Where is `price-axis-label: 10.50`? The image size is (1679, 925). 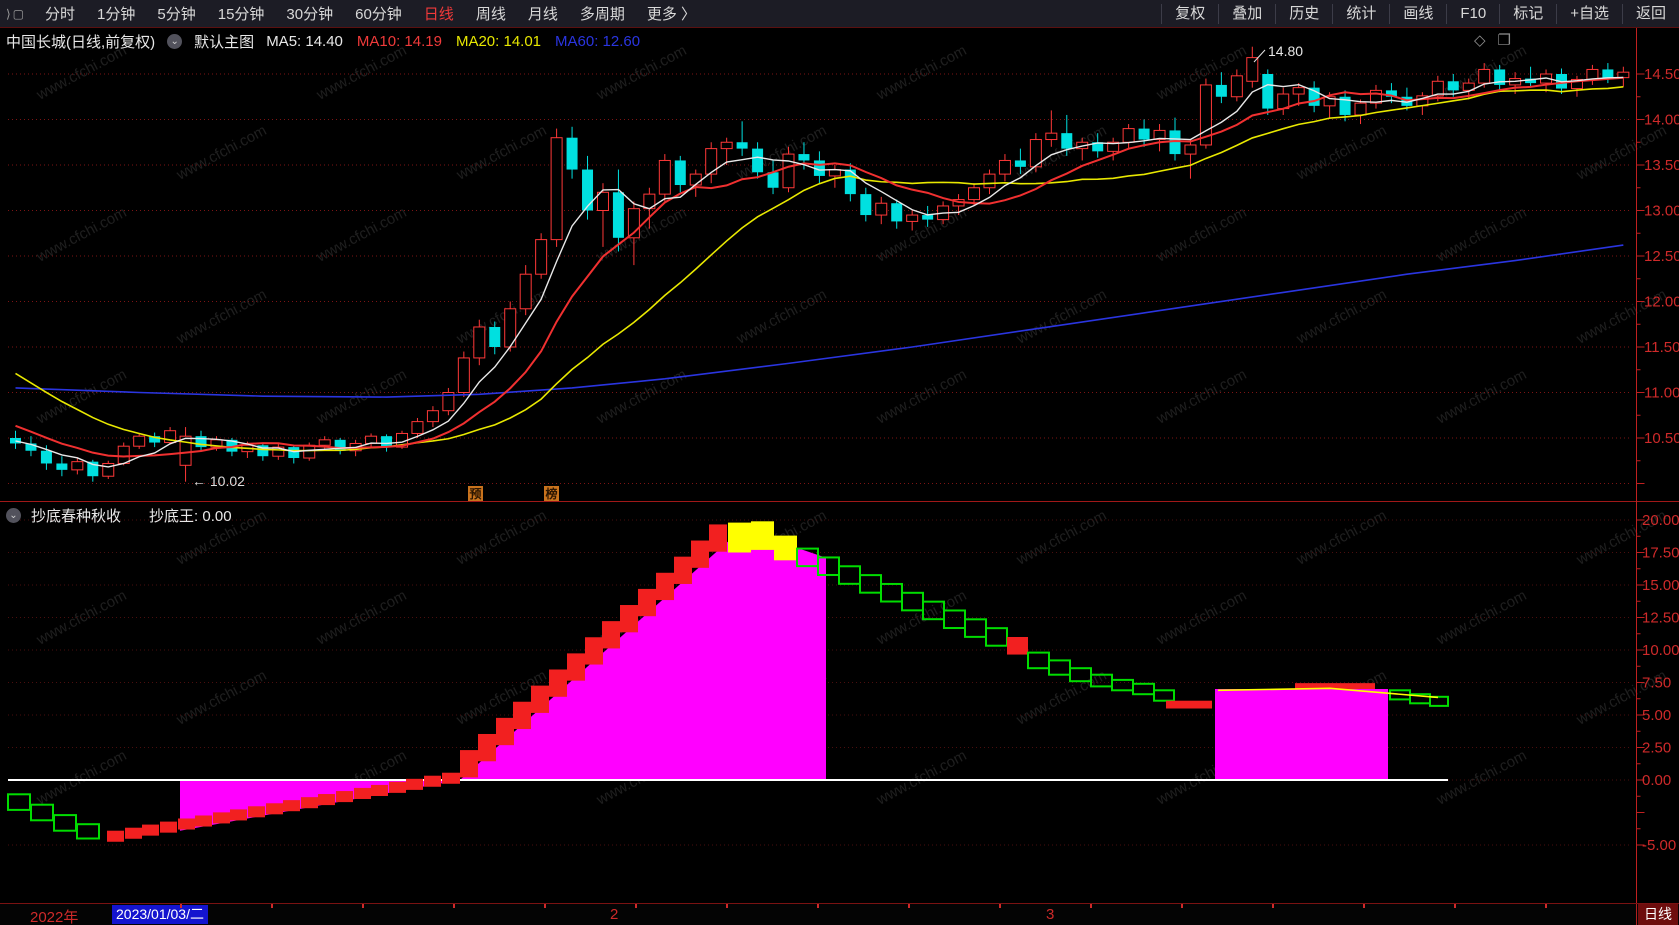 price-axis-label: 10.50 is located at coordinates (1661, 438).